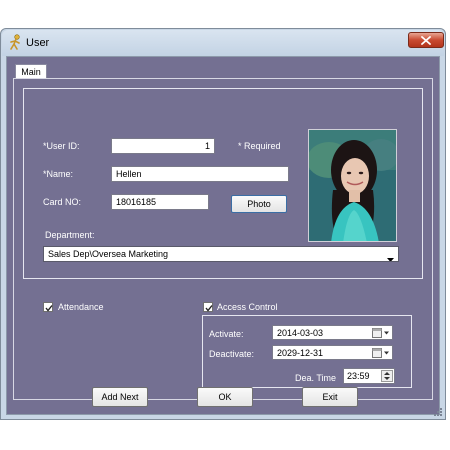 Image resolution: width=450 pixels, height=450 pixels. Describe the element at coordinates (352, 185) in the screenshot. I see `user-photo` at that location.